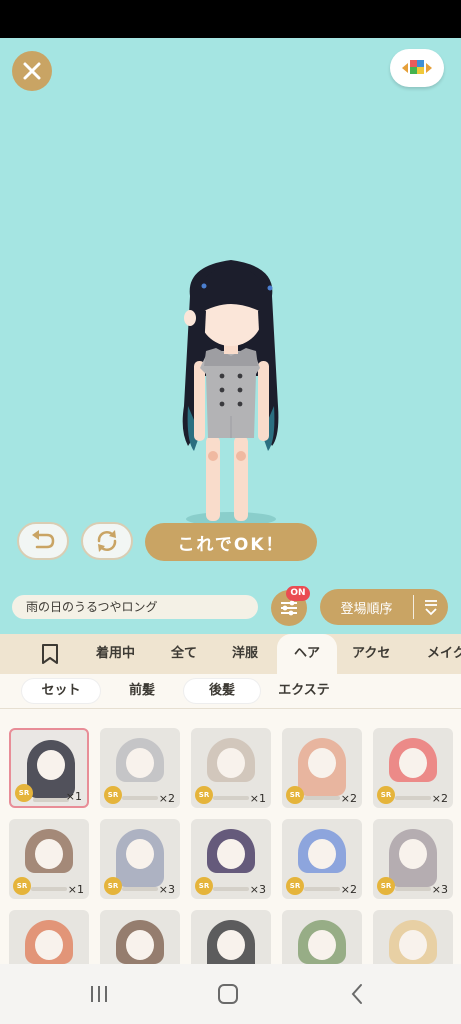  I want to click on tab-wearing: 着用中, so click(115, 654).